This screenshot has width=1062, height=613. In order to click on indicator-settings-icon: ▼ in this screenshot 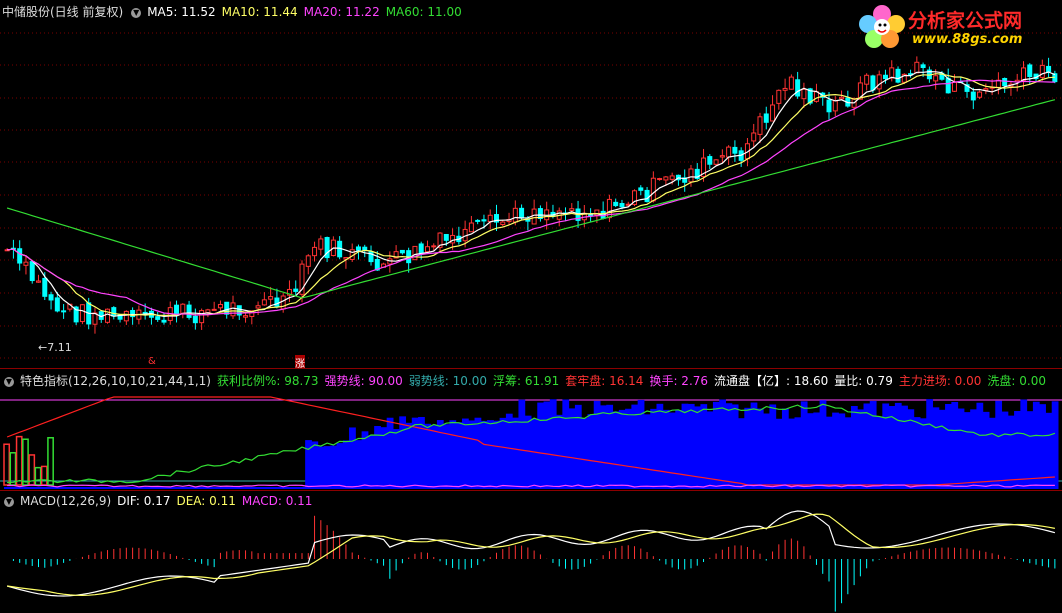, I will do `click(9, 382)`.